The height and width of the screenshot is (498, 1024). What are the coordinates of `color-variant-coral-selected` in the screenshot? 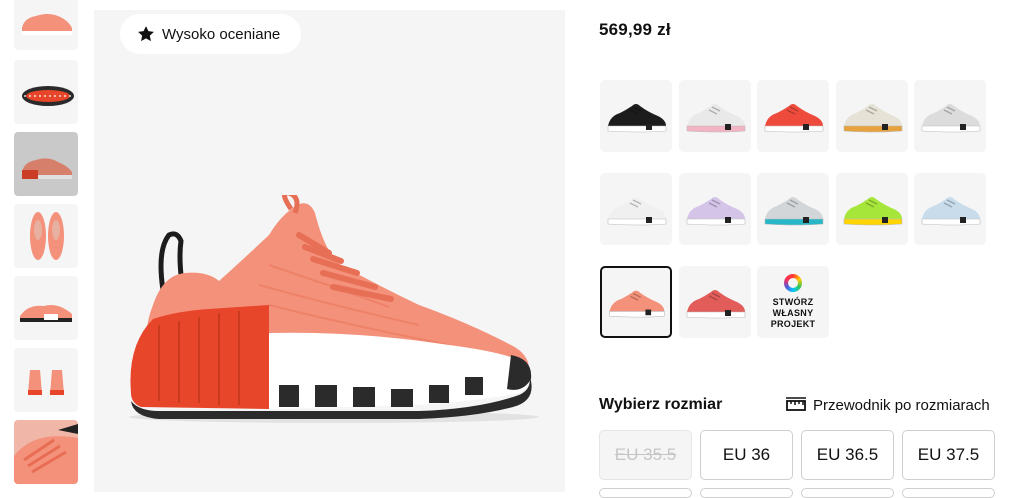 It's located at (636, 302).